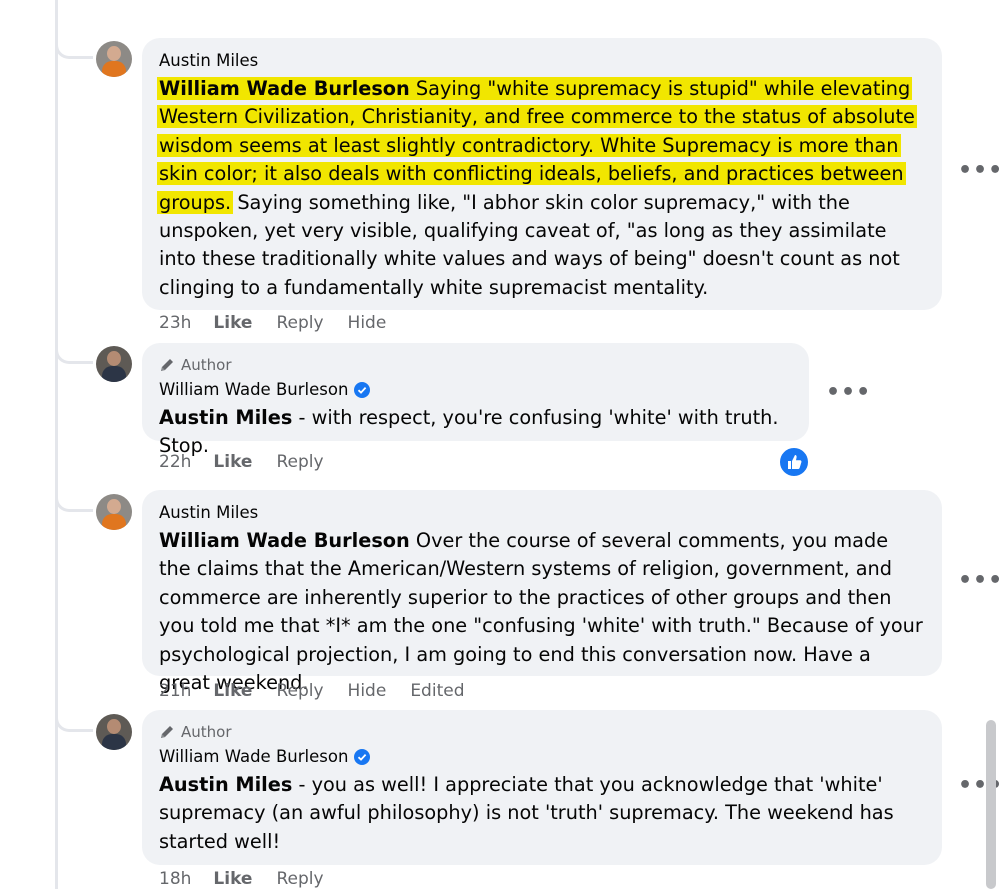 This screenshot has width=1003, height=889. Describe the element at coordinates (175, 879) in the screenshot. I see `comment-time: 18h` at that location.